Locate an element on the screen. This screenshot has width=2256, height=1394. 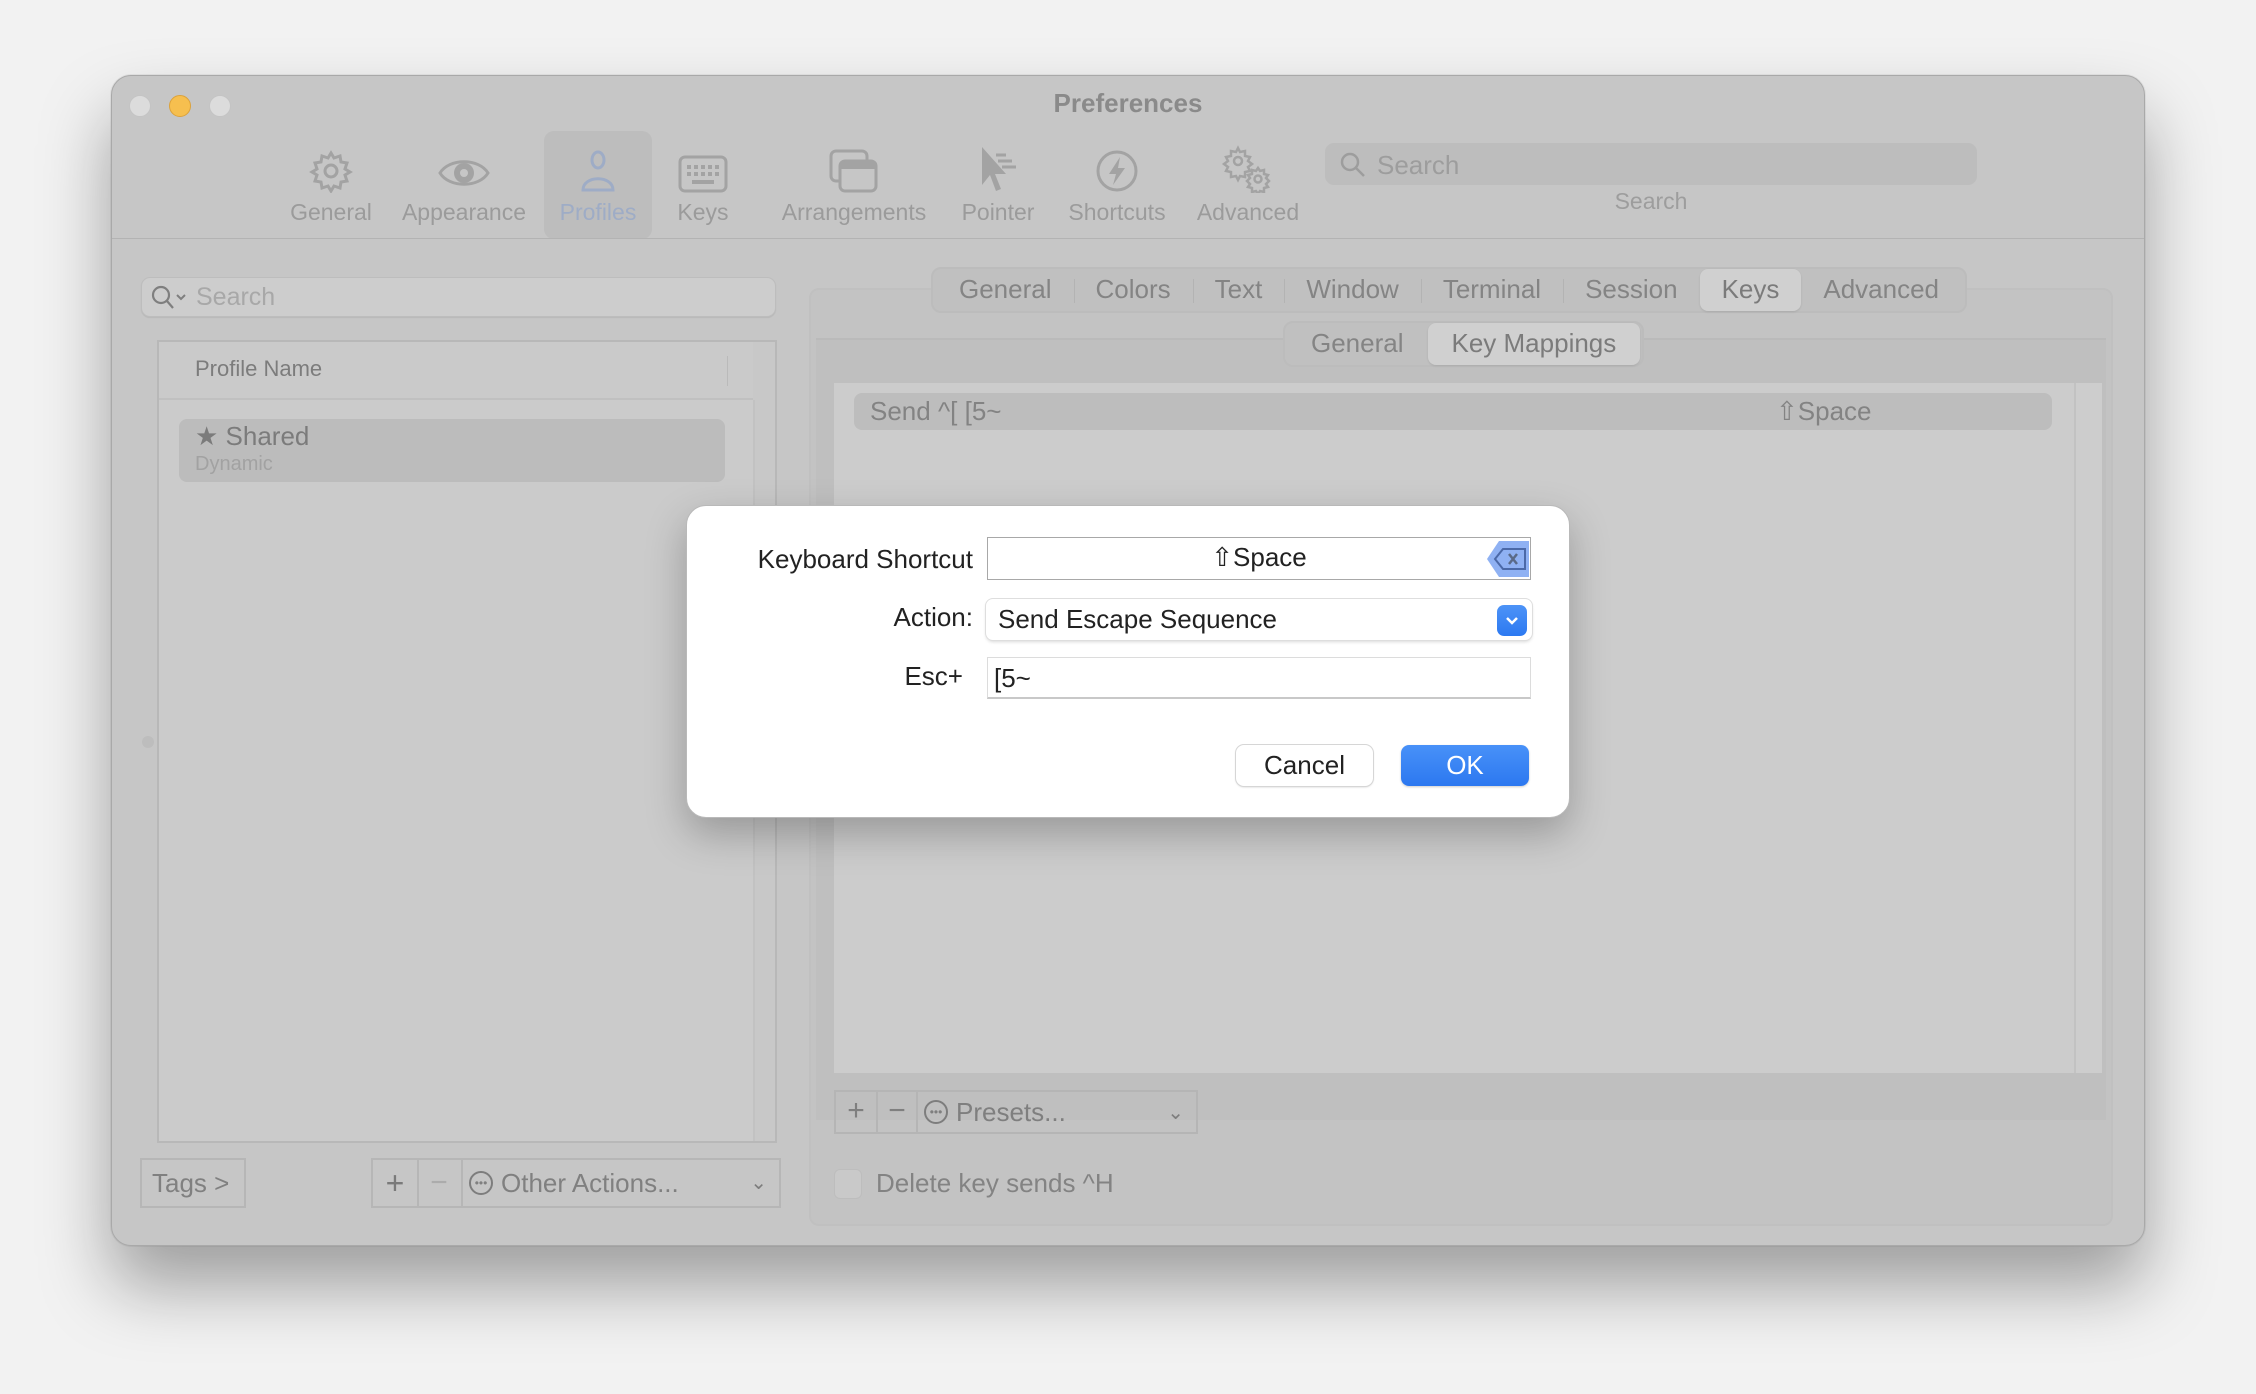
clear-shortcut-icon is located at coordinates (1508, 559).